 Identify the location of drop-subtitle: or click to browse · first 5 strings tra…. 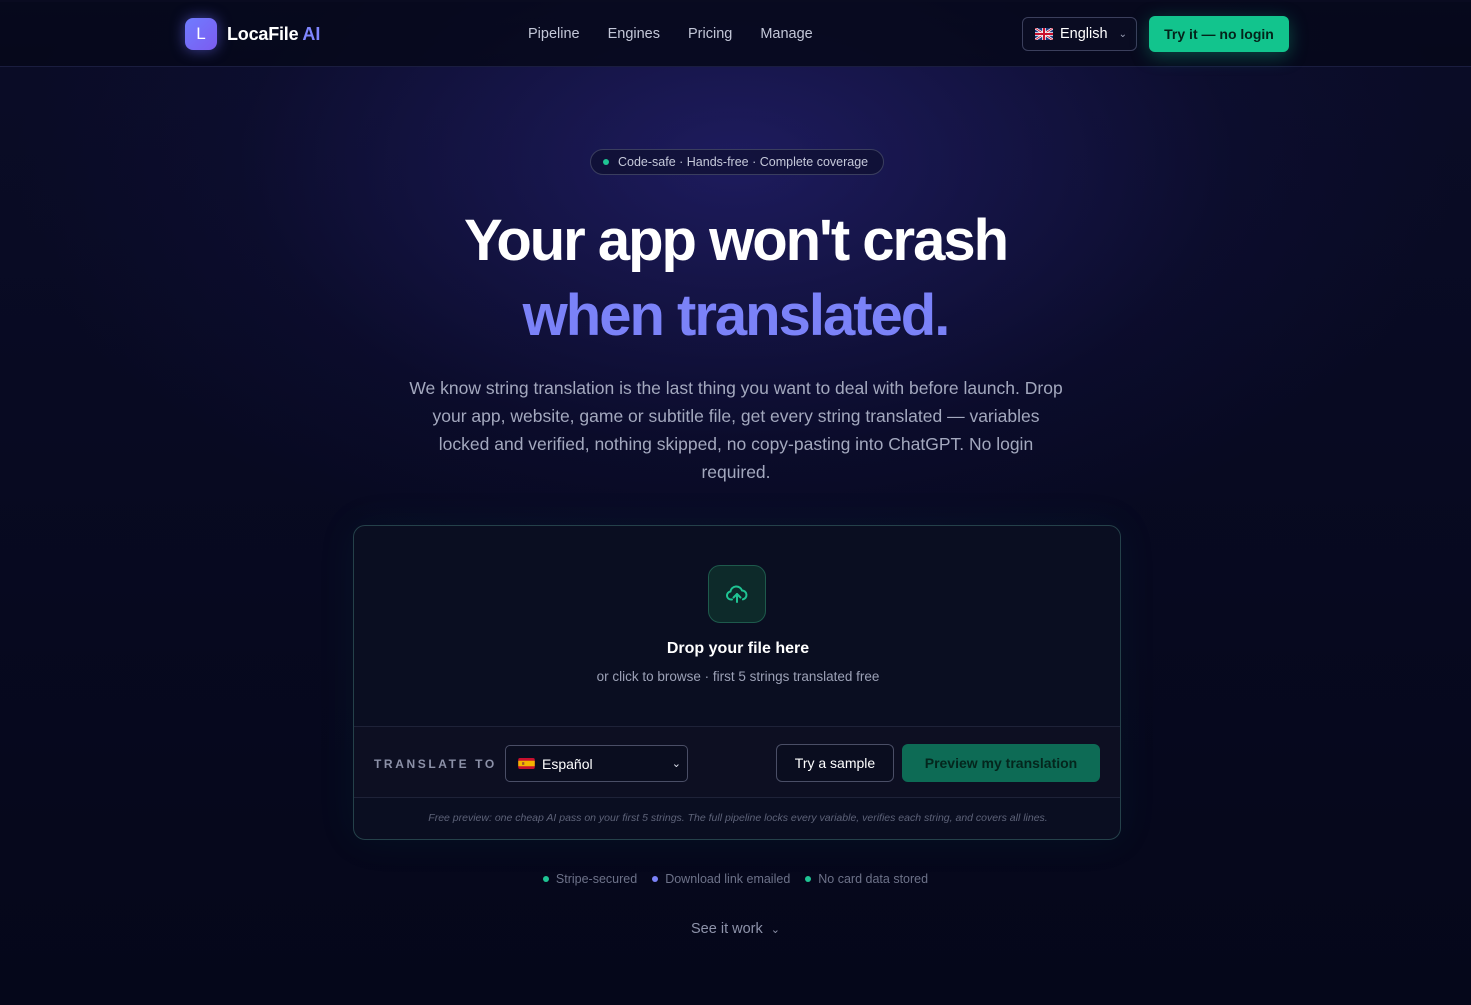
(738, 676).